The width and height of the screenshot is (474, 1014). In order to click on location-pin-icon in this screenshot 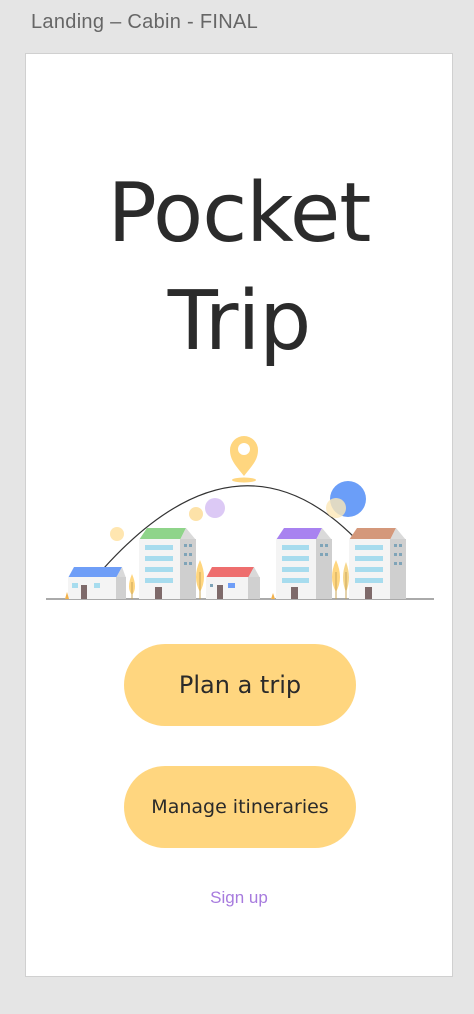, I will do `click(244, 459)`.